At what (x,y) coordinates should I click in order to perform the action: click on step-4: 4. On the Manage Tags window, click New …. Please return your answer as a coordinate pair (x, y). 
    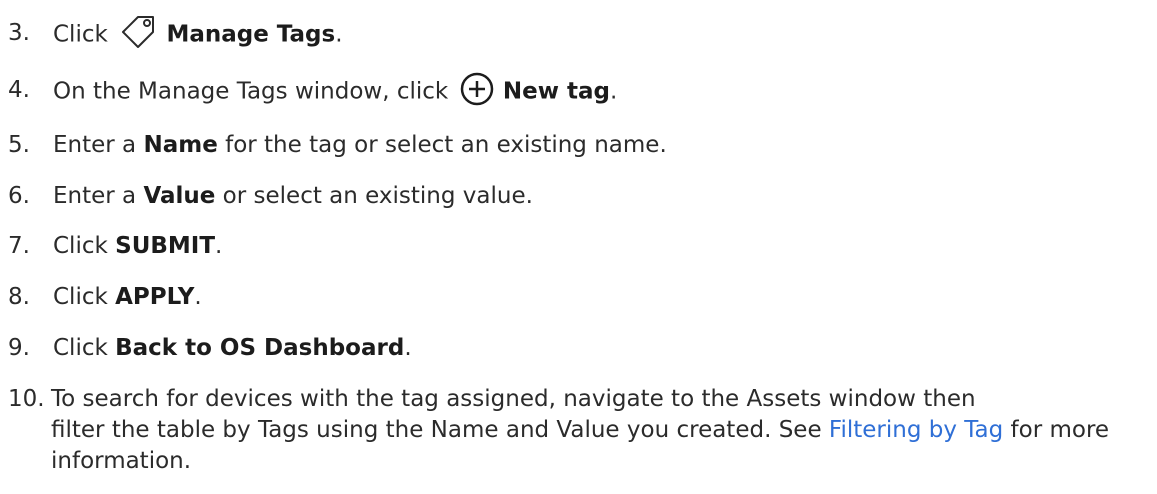
    Looking at the image, I should click on (578, 90).